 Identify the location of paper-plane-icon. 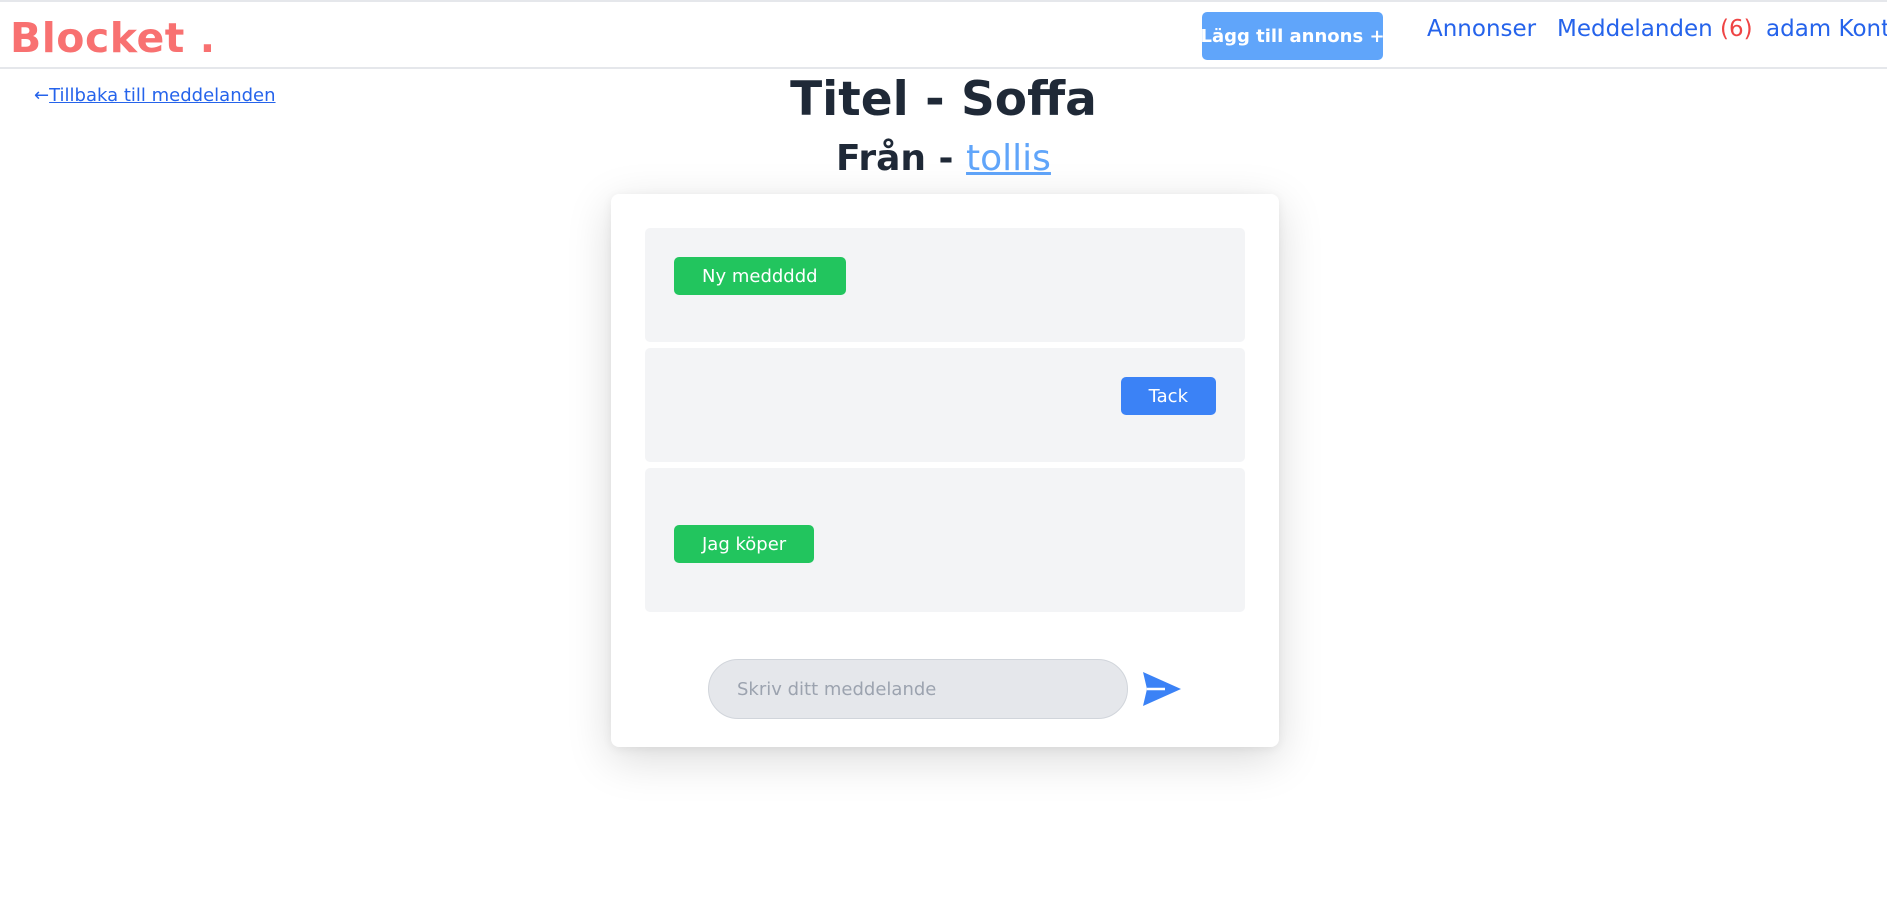
(1162, 689).